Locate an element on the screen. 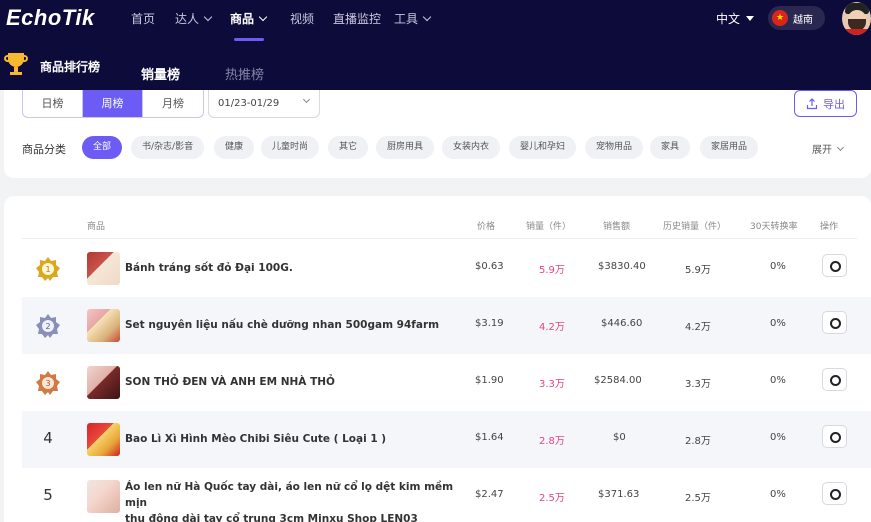 Image resolution: width=871 pixels, height=522 pixels. trophy-icon is located at coordinates (16, 65).